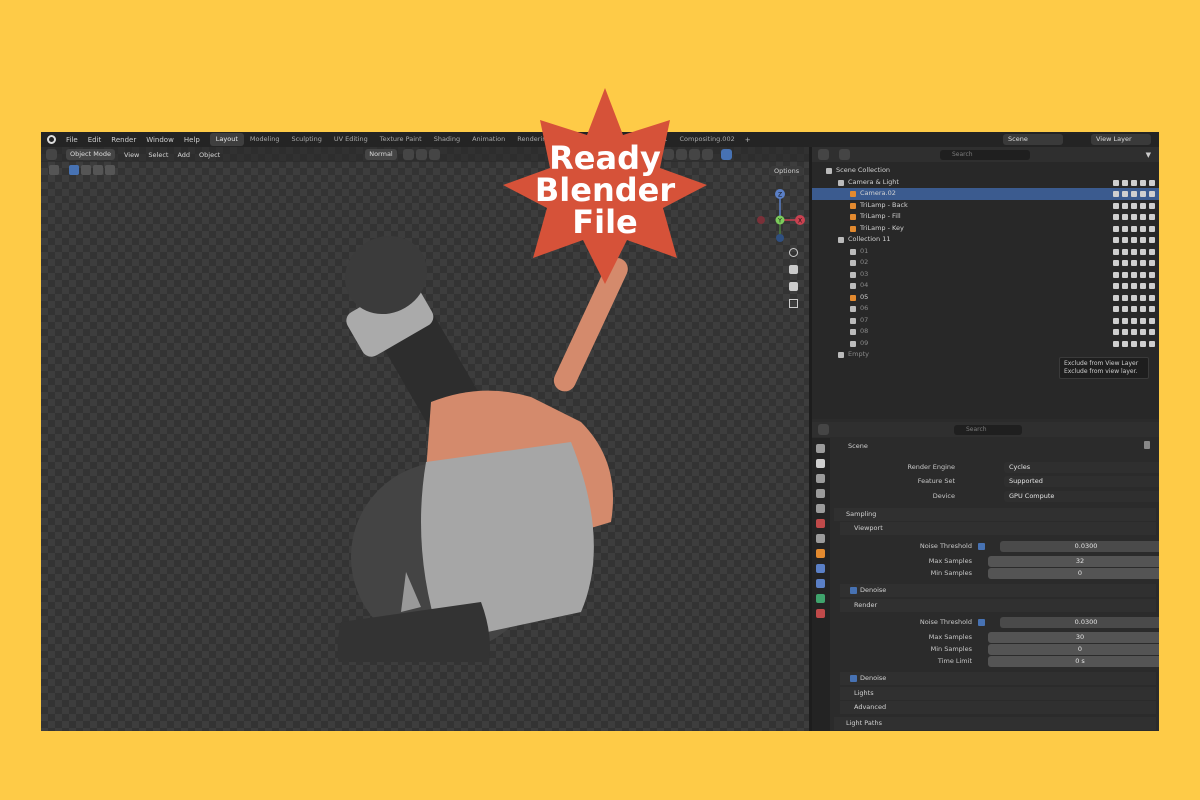 The image size is (1200, 800). I want to click on menu-edit: Edit, so click(95, 140).